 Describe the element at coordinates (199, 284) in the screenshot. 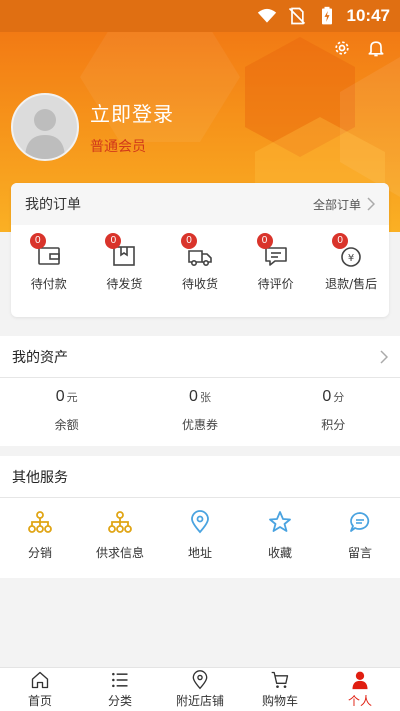

I see `order-label: 待收货` at that location.